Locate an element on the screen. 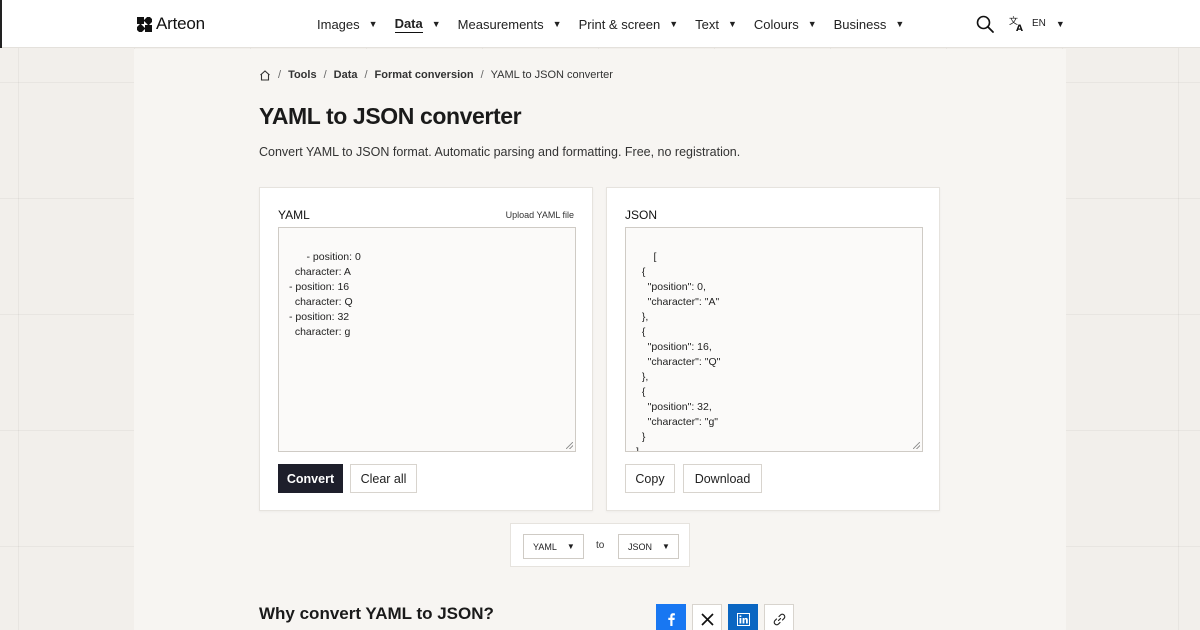  share-x-button is located at coordinates (707, 617).